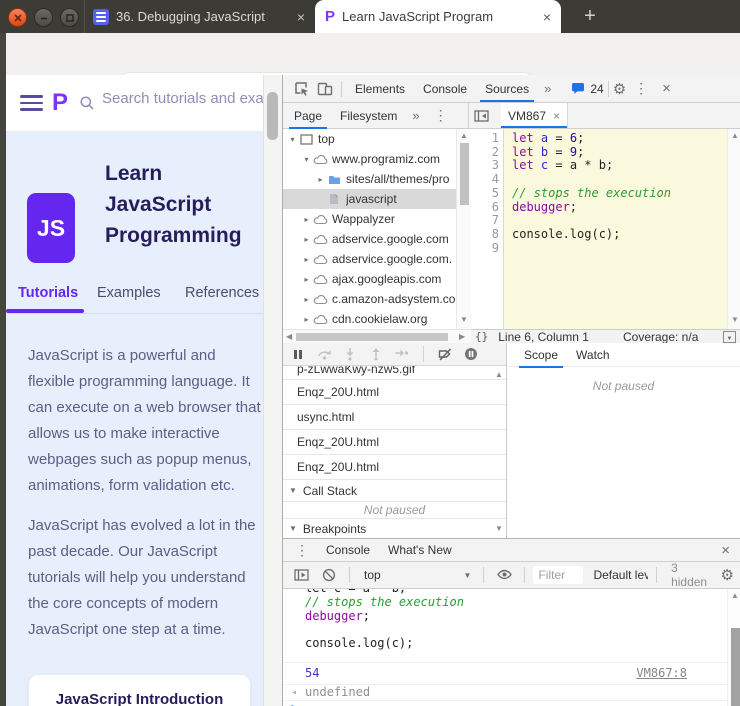  I want to click on devtools-close-icon: ×, so click(666, 88).